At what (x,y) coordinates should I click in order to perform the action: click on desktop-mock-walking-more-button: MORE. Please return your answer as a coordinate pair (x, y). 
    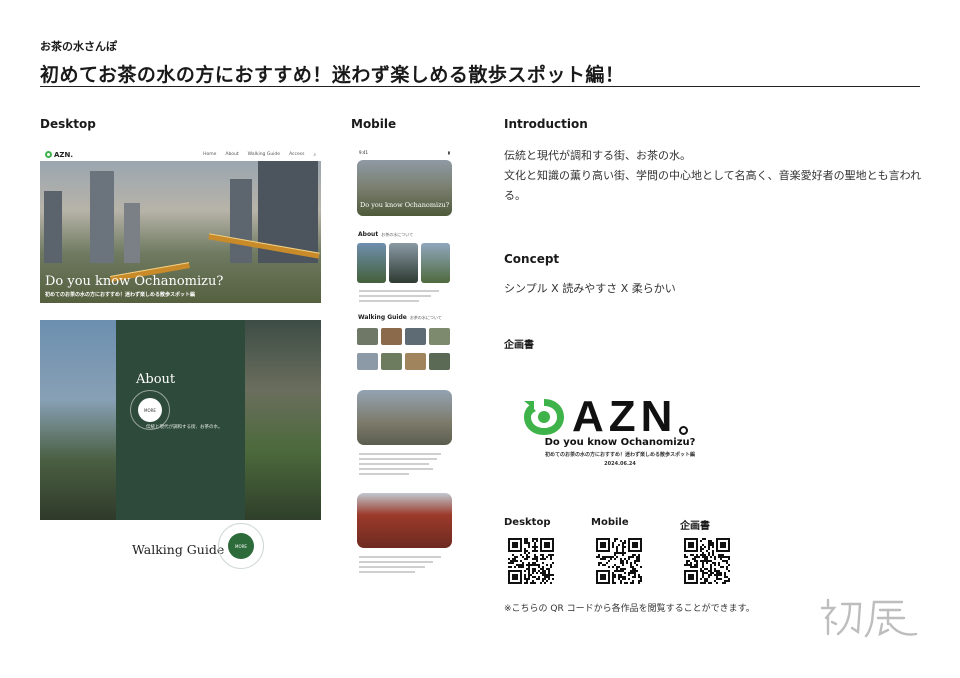
    Looking at the image, I should click on (241, 546).